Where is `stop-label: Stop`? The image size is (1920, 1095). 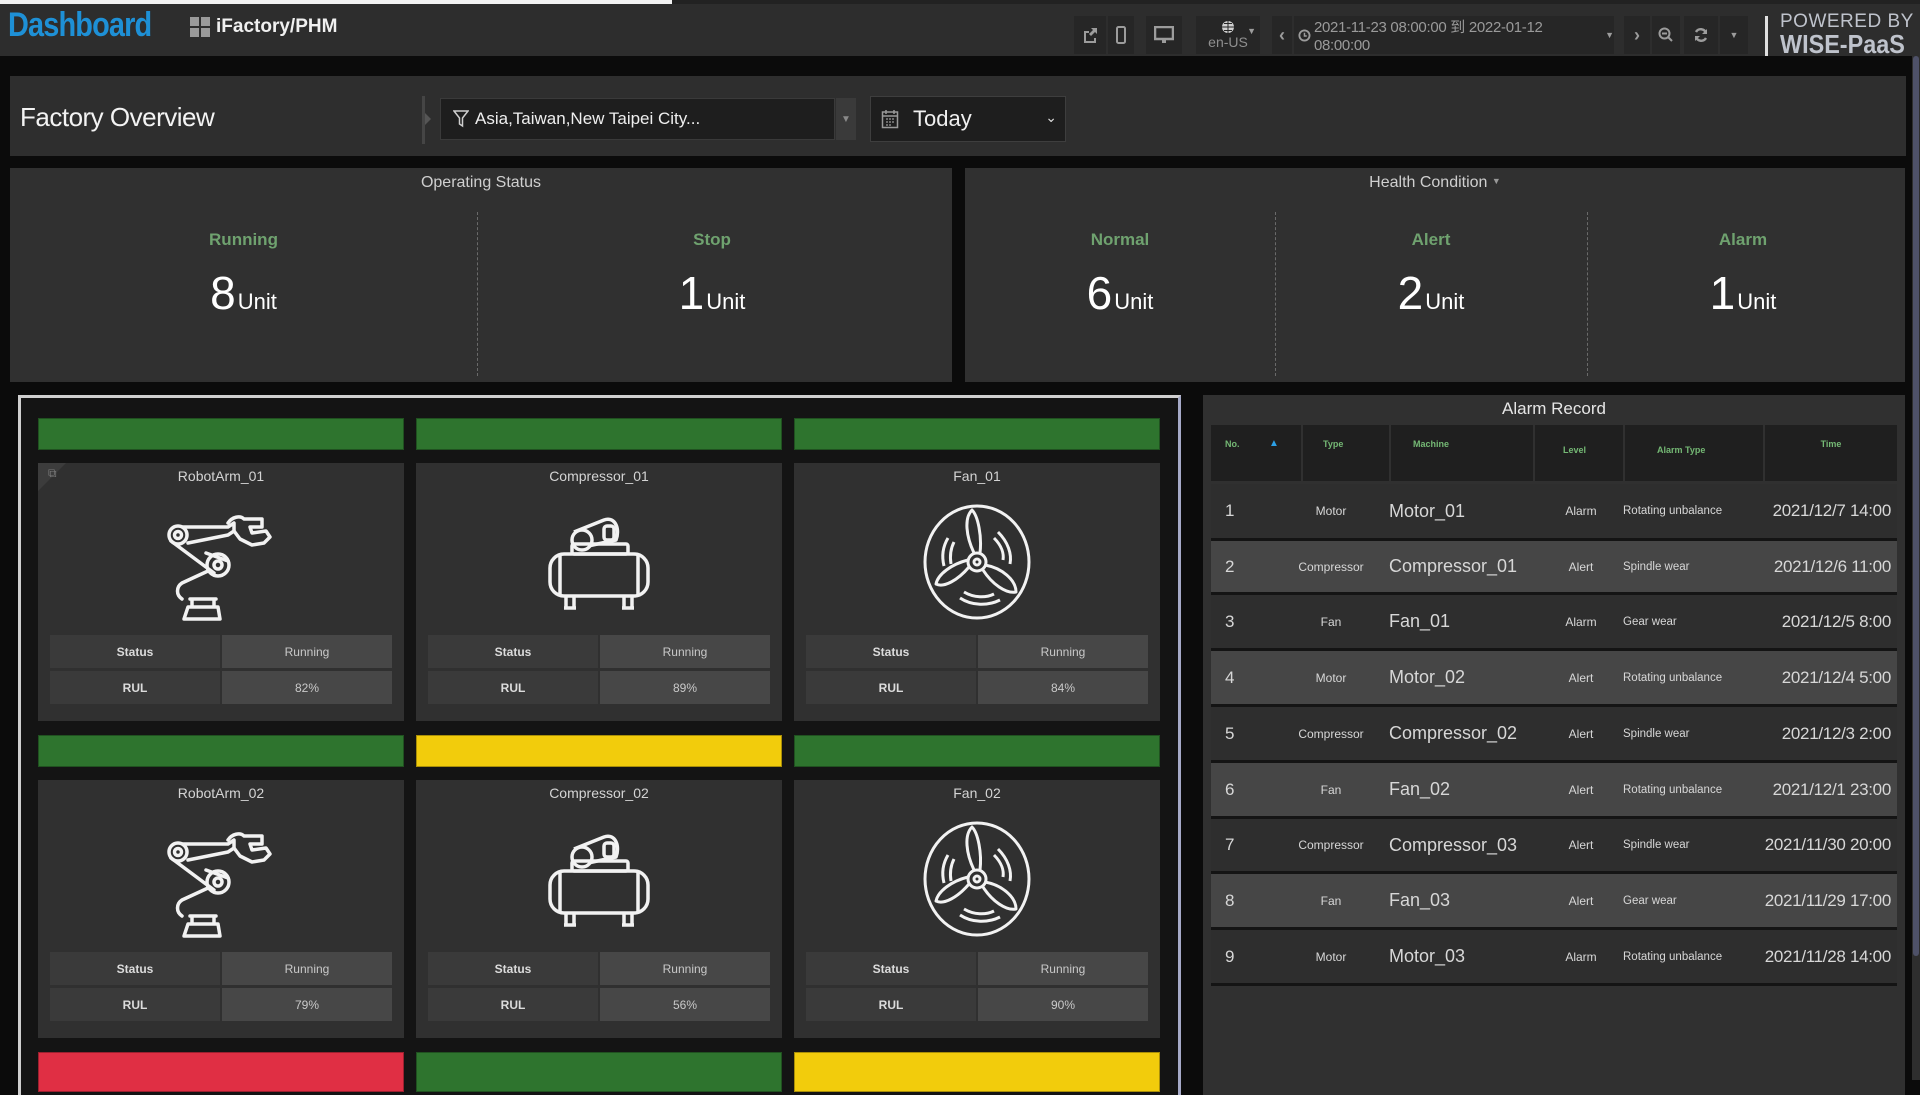
stop-label: Stop is located at coordinates (712, 239).